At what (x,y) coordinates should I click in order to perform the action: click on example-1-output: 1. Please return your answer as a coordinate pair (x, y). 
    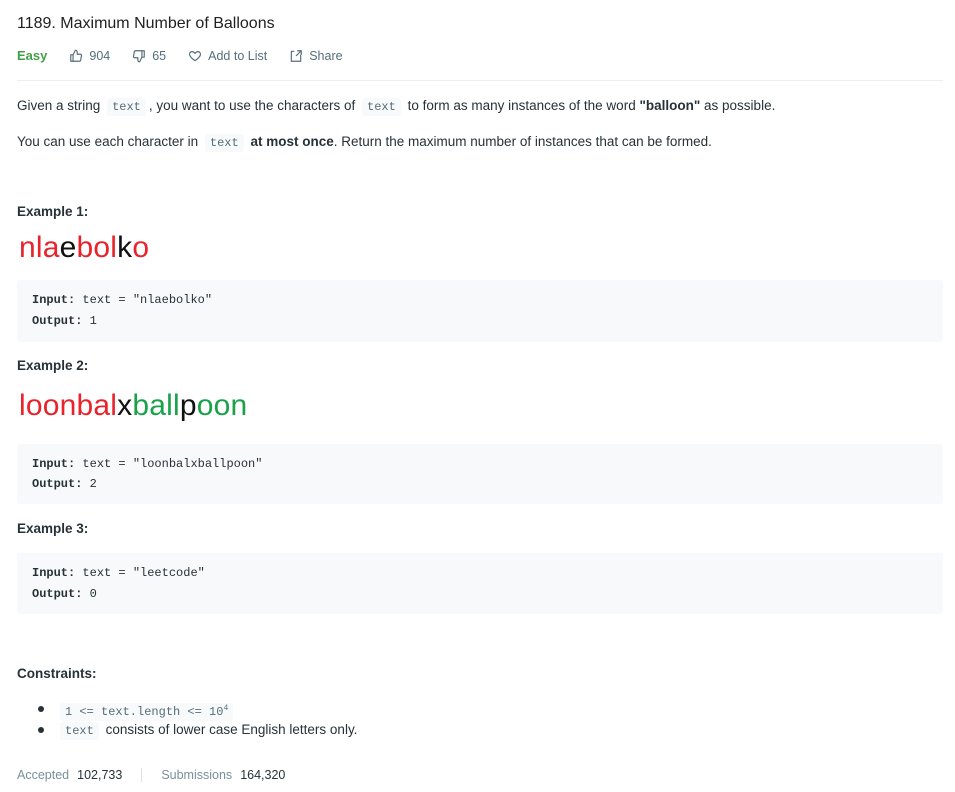
    Looking at the image, I should click on (93, 321).